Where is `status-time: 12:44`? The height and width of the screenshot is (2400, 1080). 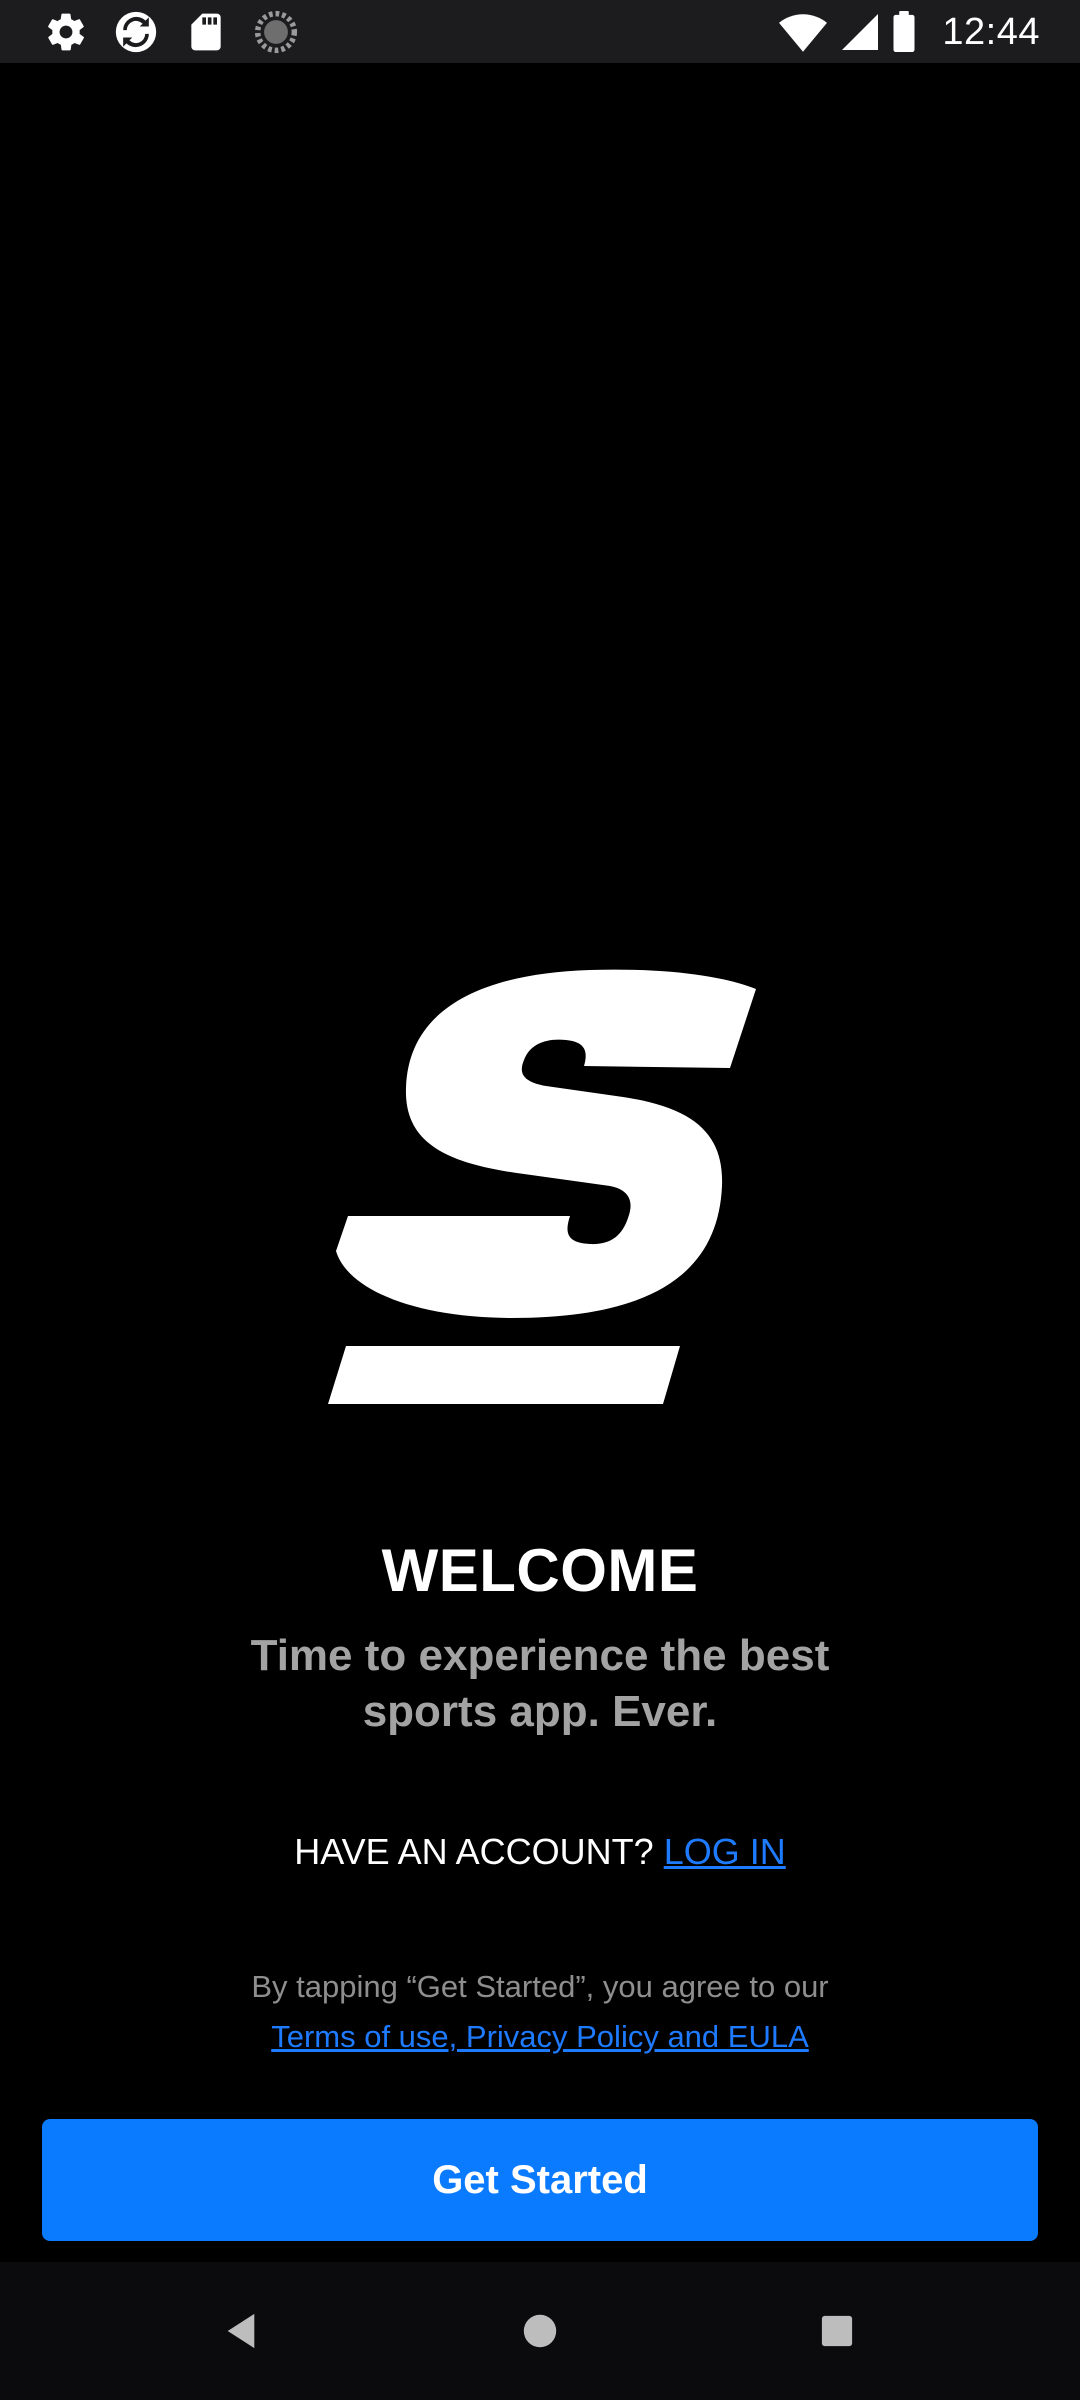
status-time: 12:44 is located at coordinates (991, 31).